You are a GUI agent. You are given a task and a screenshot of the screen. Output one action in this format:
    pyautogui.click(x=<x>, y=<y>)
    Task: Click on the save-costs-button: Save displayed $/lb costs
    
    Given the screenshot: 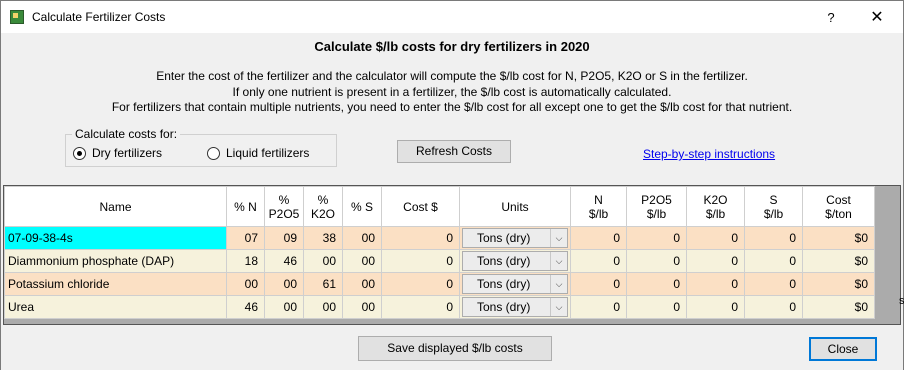 What is the action you would take?
    pyautogui.click(x=455, y=348)
    